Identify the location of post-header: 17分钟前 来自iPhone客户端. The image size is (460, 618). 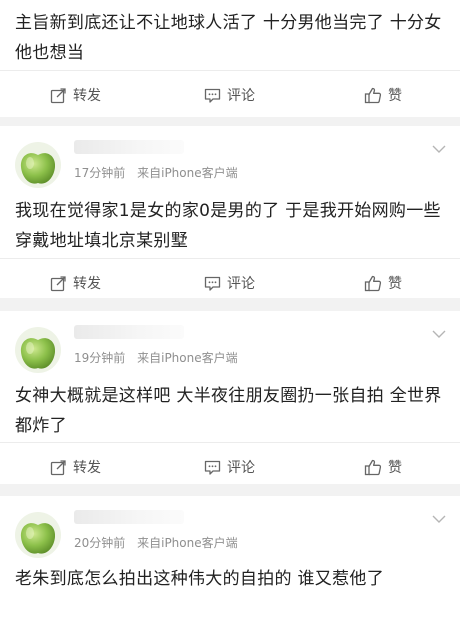
(230, 157).